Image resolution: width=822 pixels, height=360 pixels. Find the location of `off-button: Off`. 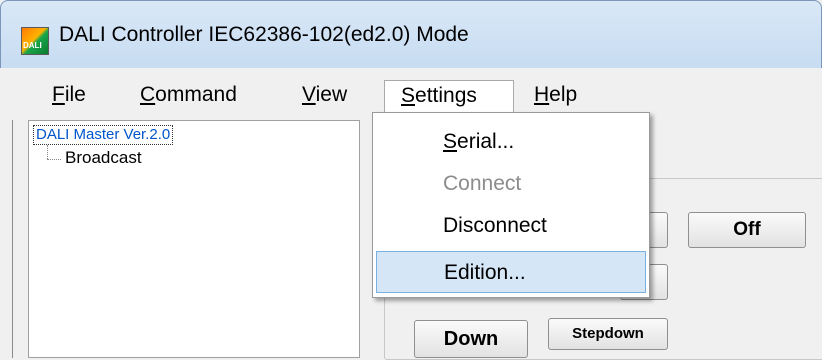

off-button: Off is located at coordinates (747, 230).